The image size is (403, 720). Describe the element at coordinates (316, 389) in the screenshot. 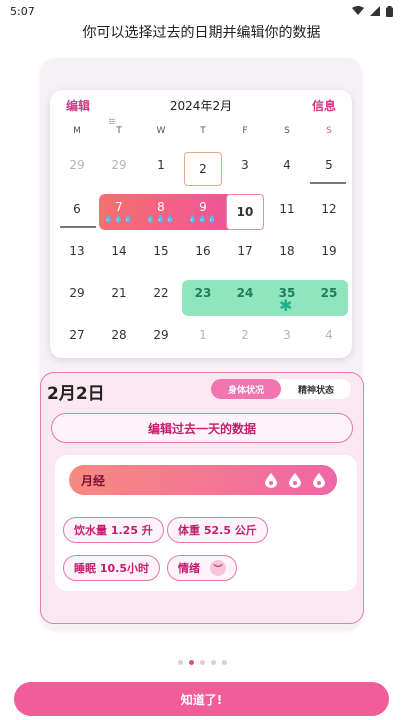

I see `tab-mental: 精神状态` at that location.